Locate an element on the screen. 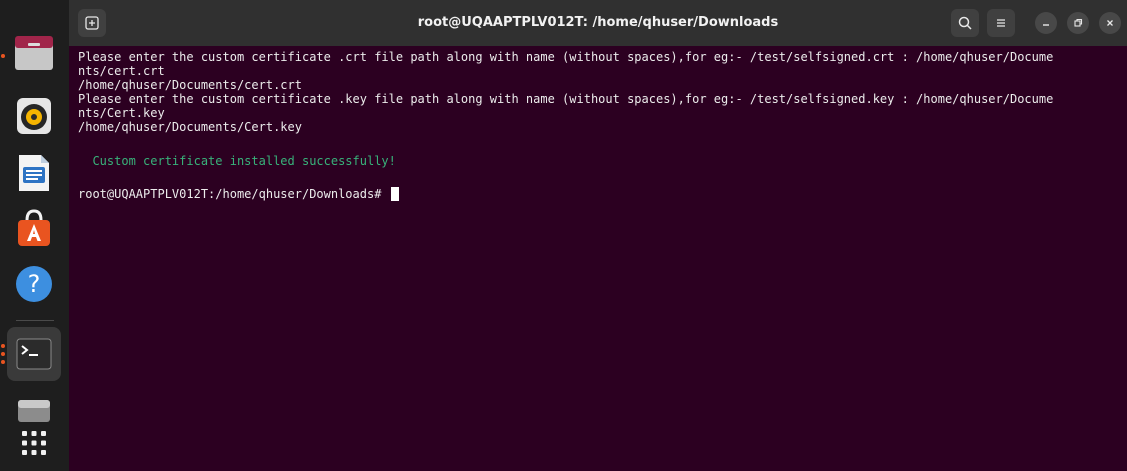 Image resolution: width=1127 pixels, height=471 pixels. store-bag-icon is located at coordinates (34, 227).